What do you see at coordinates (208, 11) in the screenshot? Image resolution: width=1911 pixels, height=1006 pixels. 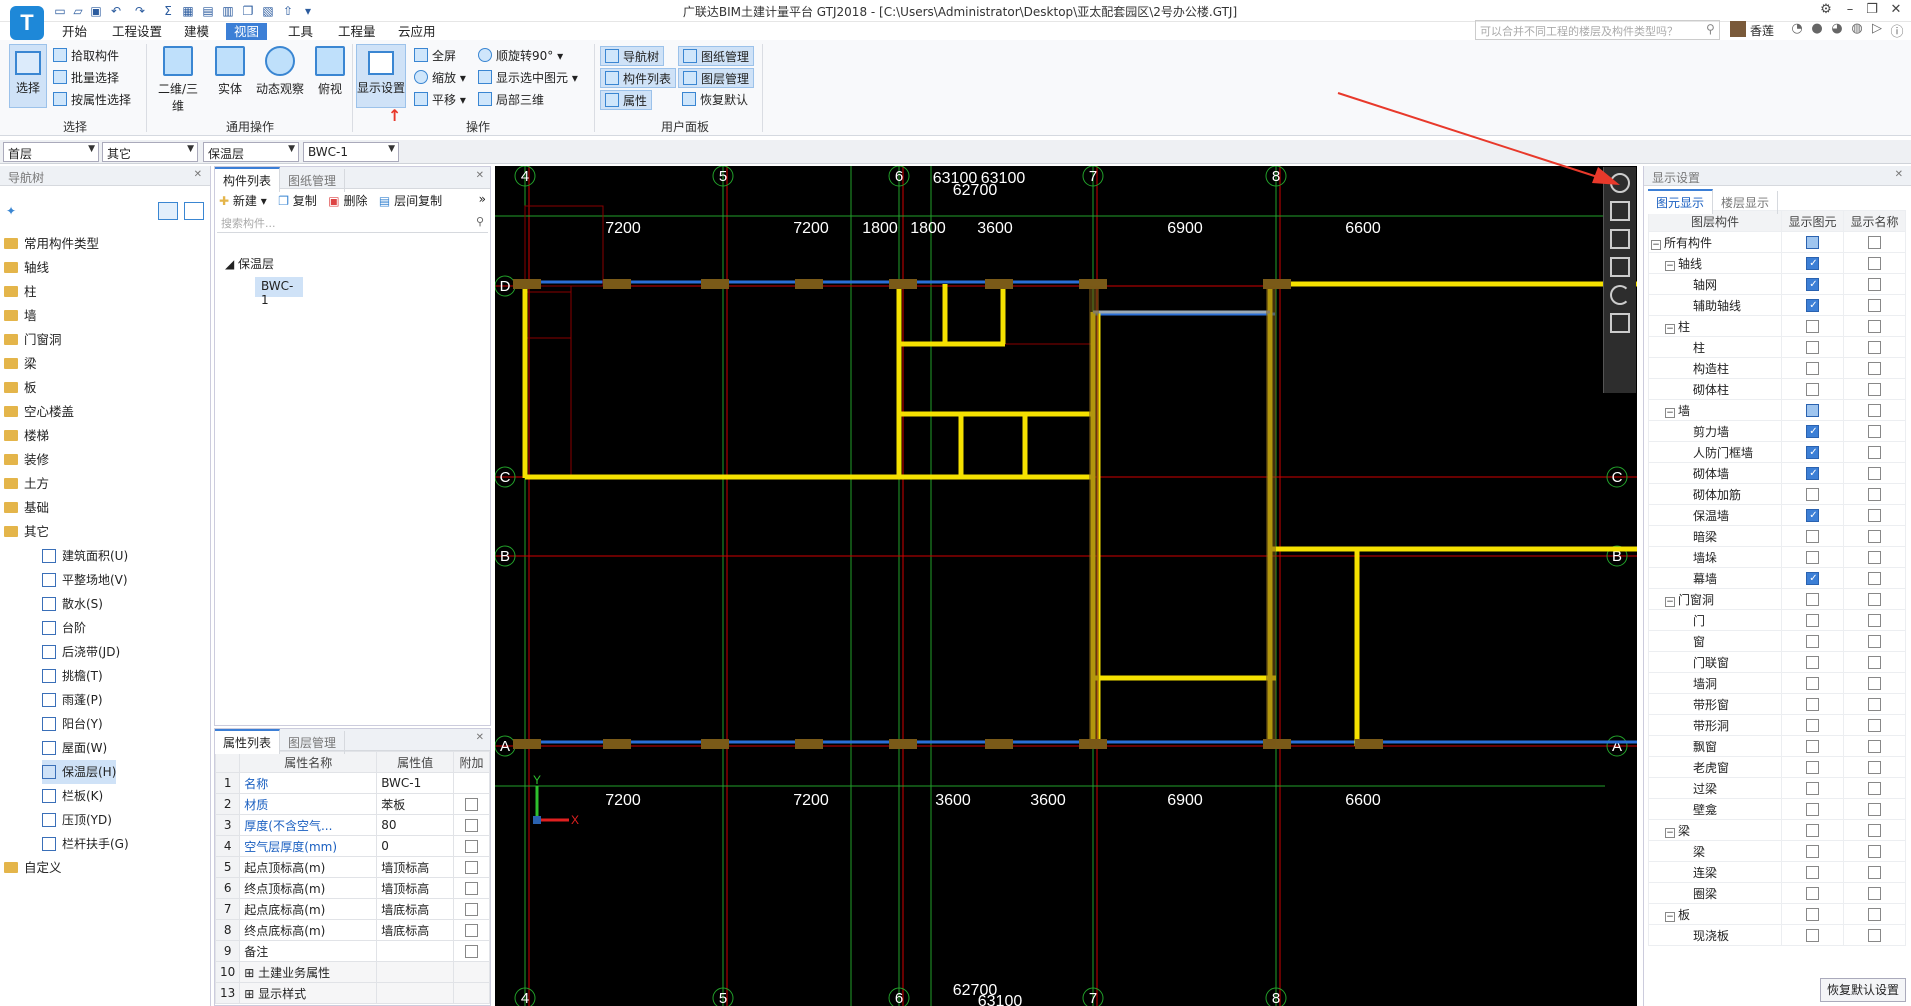 I see `image-icon: ▤` at bounding box center [208, 11].